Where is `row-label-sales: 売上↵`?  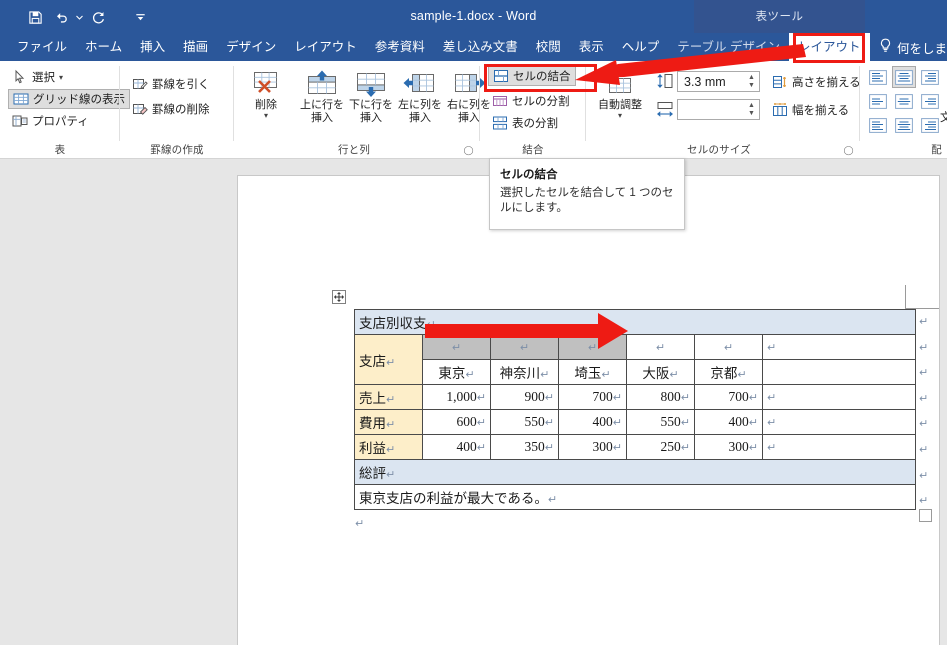
row-label-sales: 売上↵ is located at coordinates (388, 397).